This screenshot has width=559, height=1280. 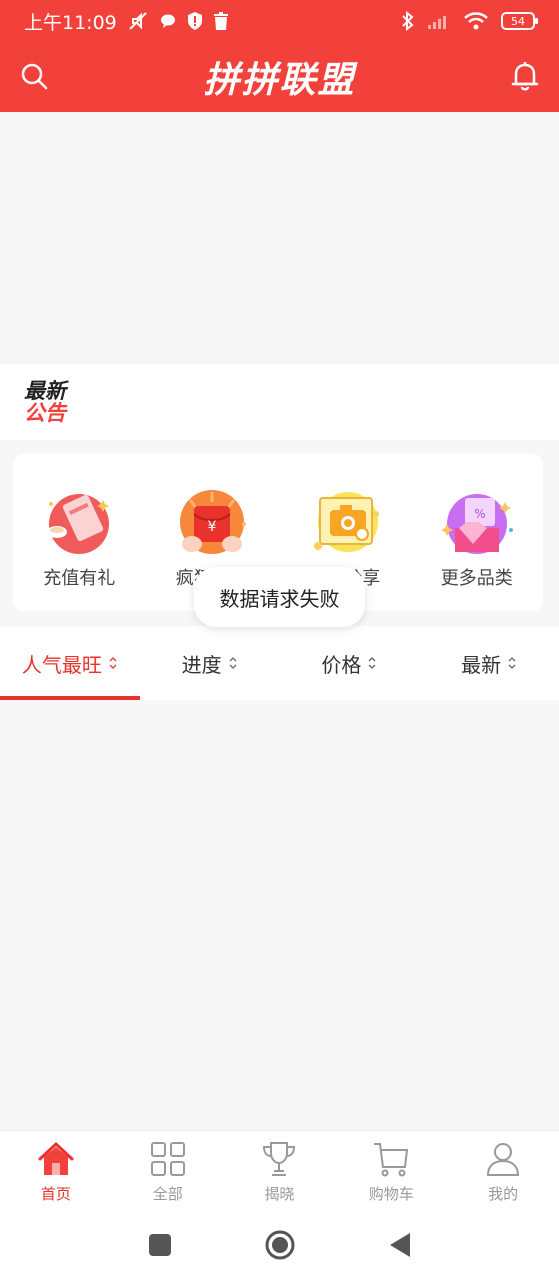 I want to click on tab-label: 购物车, so click(x=391, y=1194).